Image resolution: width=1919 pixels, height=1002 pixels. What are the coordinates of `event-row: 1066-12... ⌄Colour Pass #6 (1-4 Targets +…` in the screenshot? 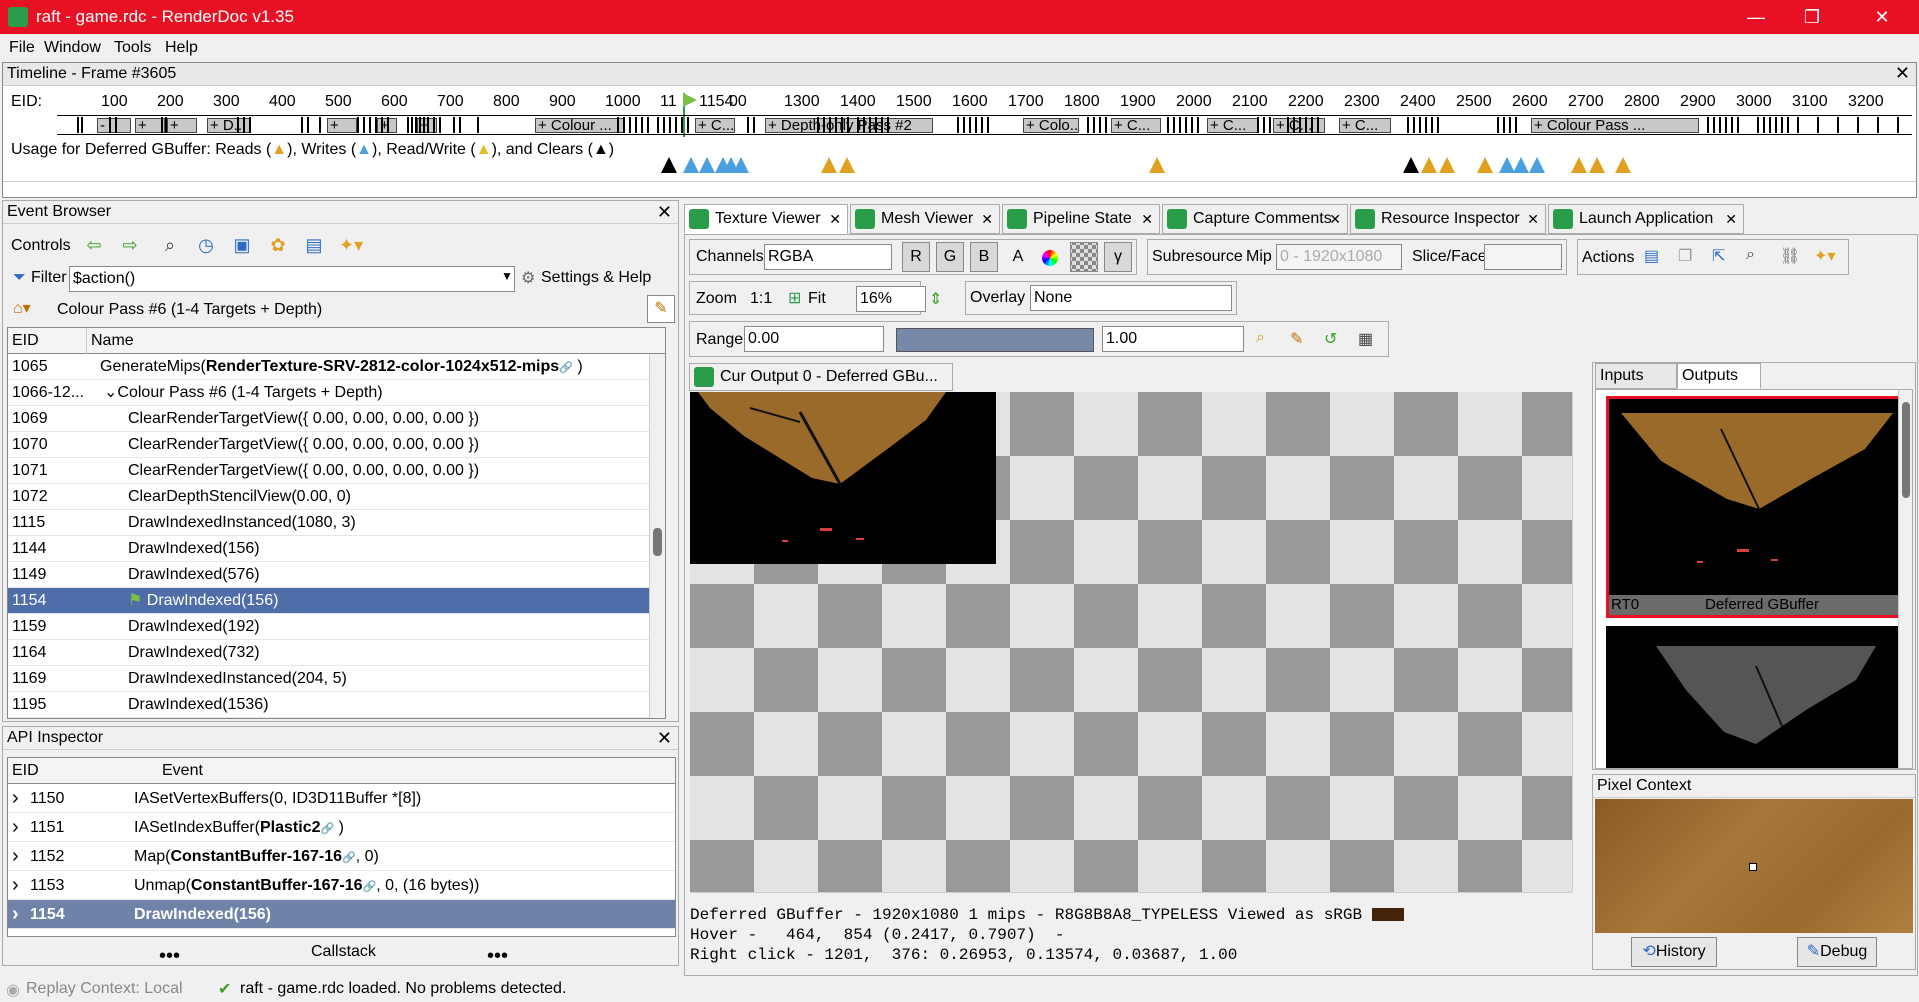 It's located at (336, 393).